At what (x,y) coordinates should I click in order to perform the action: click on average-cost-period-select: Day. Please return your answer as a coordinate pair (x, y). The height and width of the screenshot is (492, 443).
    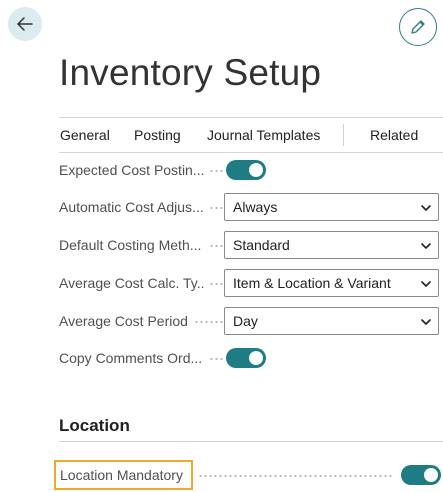
    Looking at the image, I should click on (331, 321).